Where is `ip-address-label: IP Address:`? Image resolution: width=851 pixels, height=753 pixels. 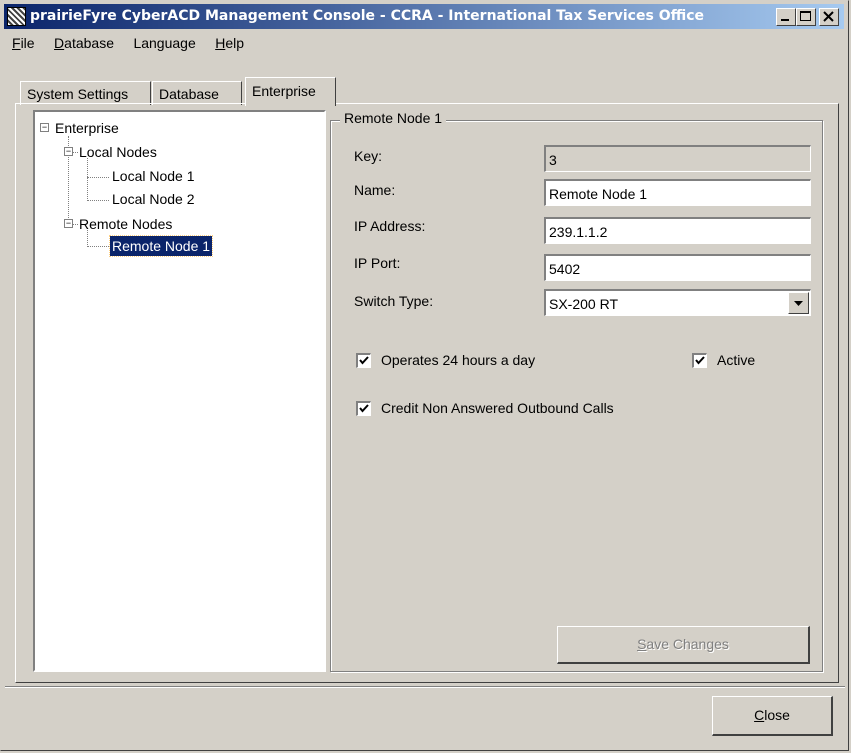 ip-address-label: IP Address: is located at coordinates (390, 226).